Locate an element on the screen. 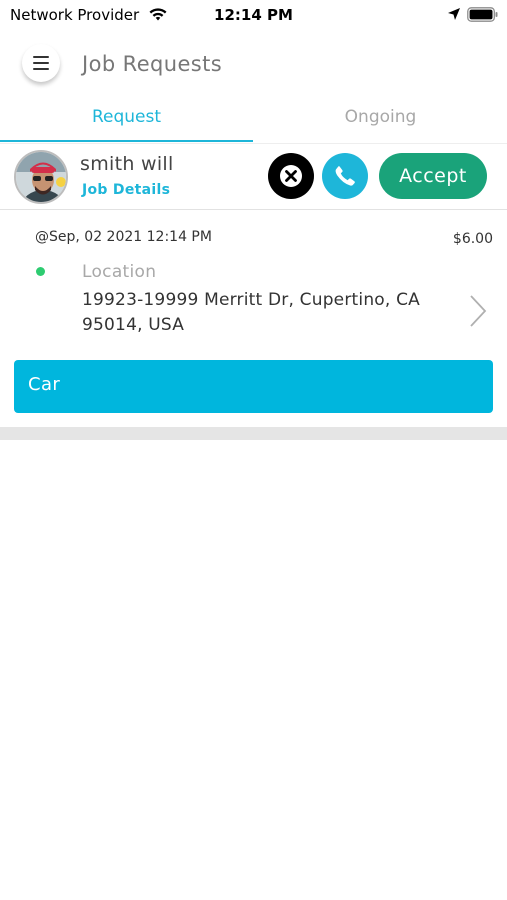 This screenshot has width=507, height=900. tab-bar: Request Ongoing is located at coordinates (253, 120).